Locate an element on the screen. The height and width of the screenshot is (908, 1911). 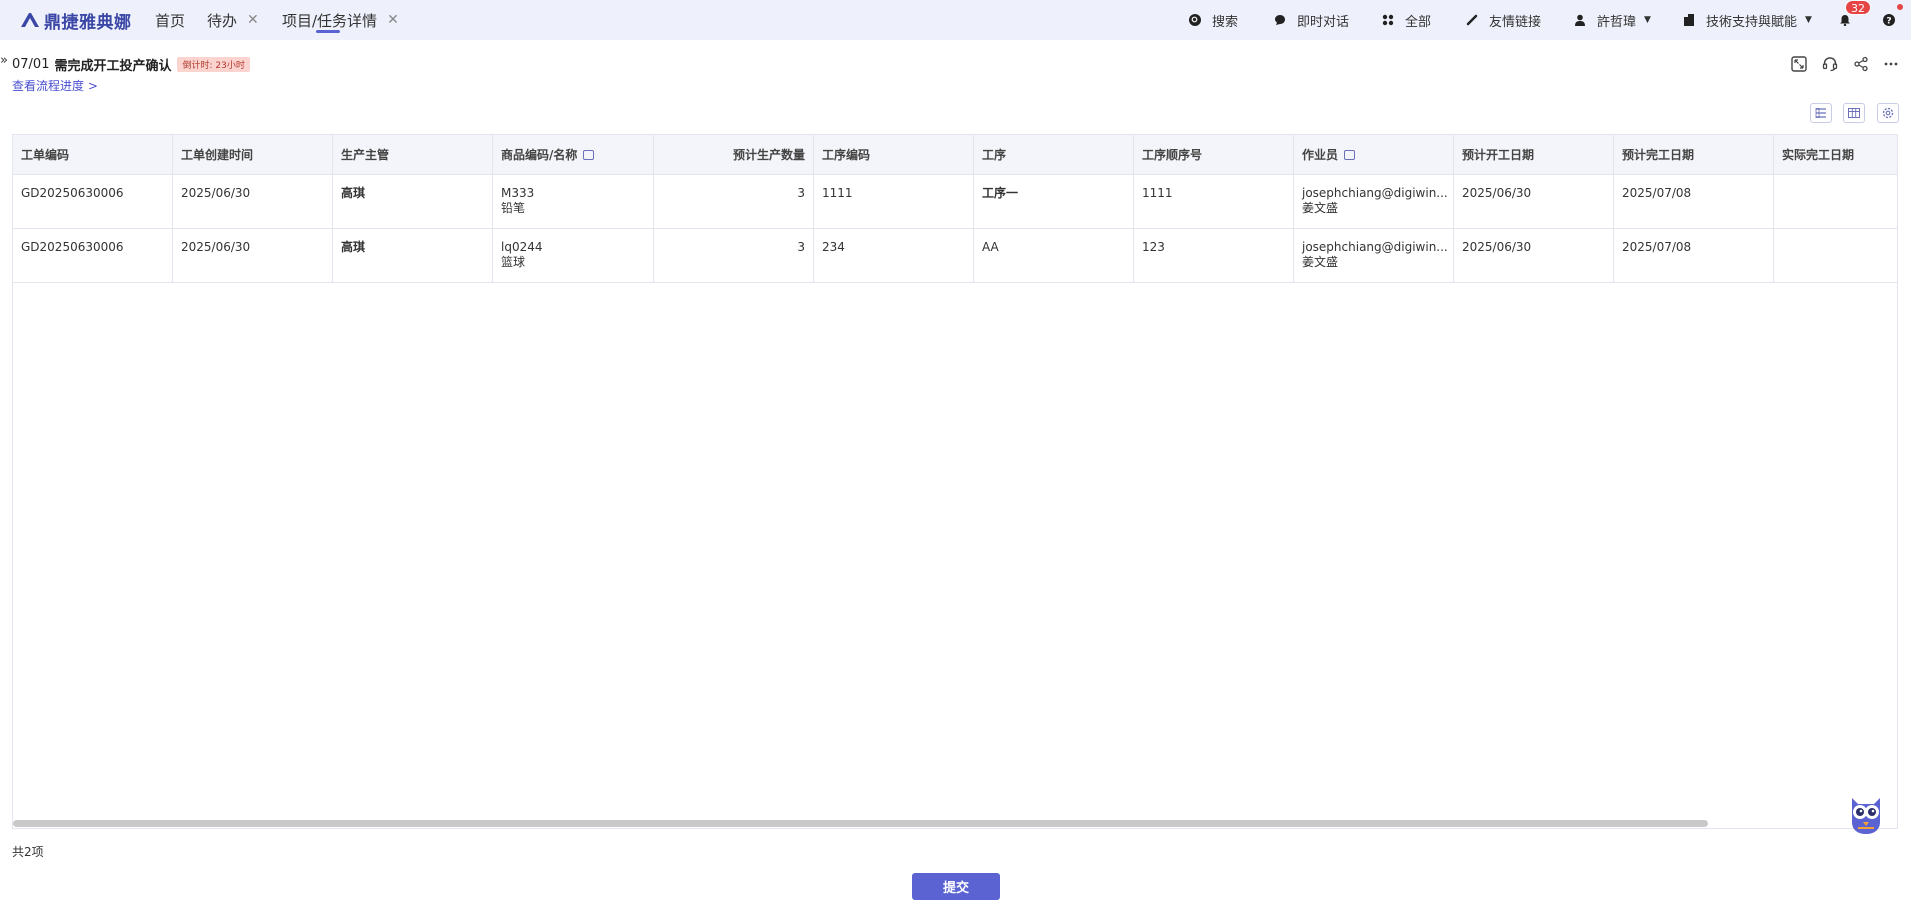
column-header: 实际完工日期 is located at coordinates (1835, 155).